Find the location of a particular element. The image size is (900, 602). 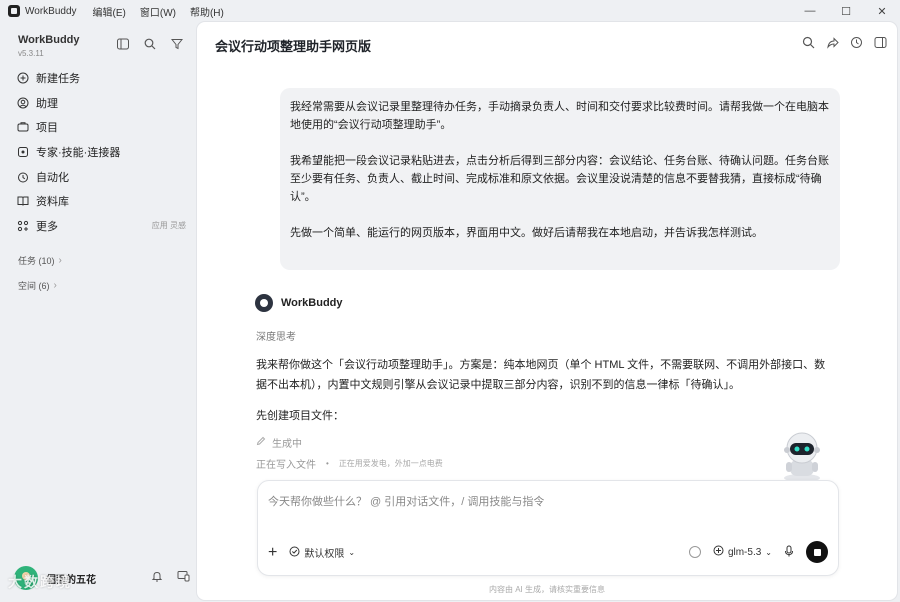

bot-logo-icon is located at coordinates (264, 303).